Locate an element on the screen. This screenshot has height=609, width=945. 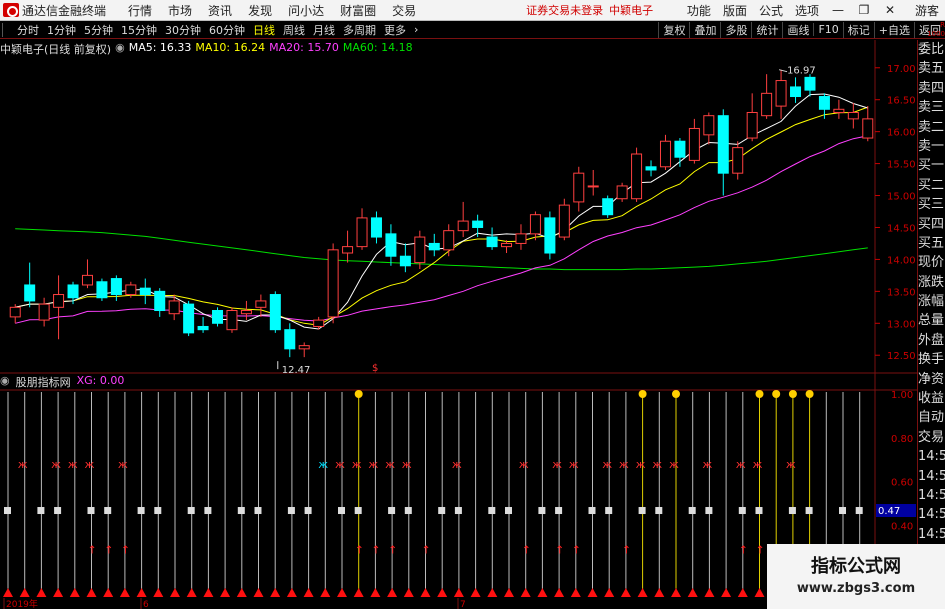
period-tab-15min: 15分钟 is located at coordinates (139, 30).